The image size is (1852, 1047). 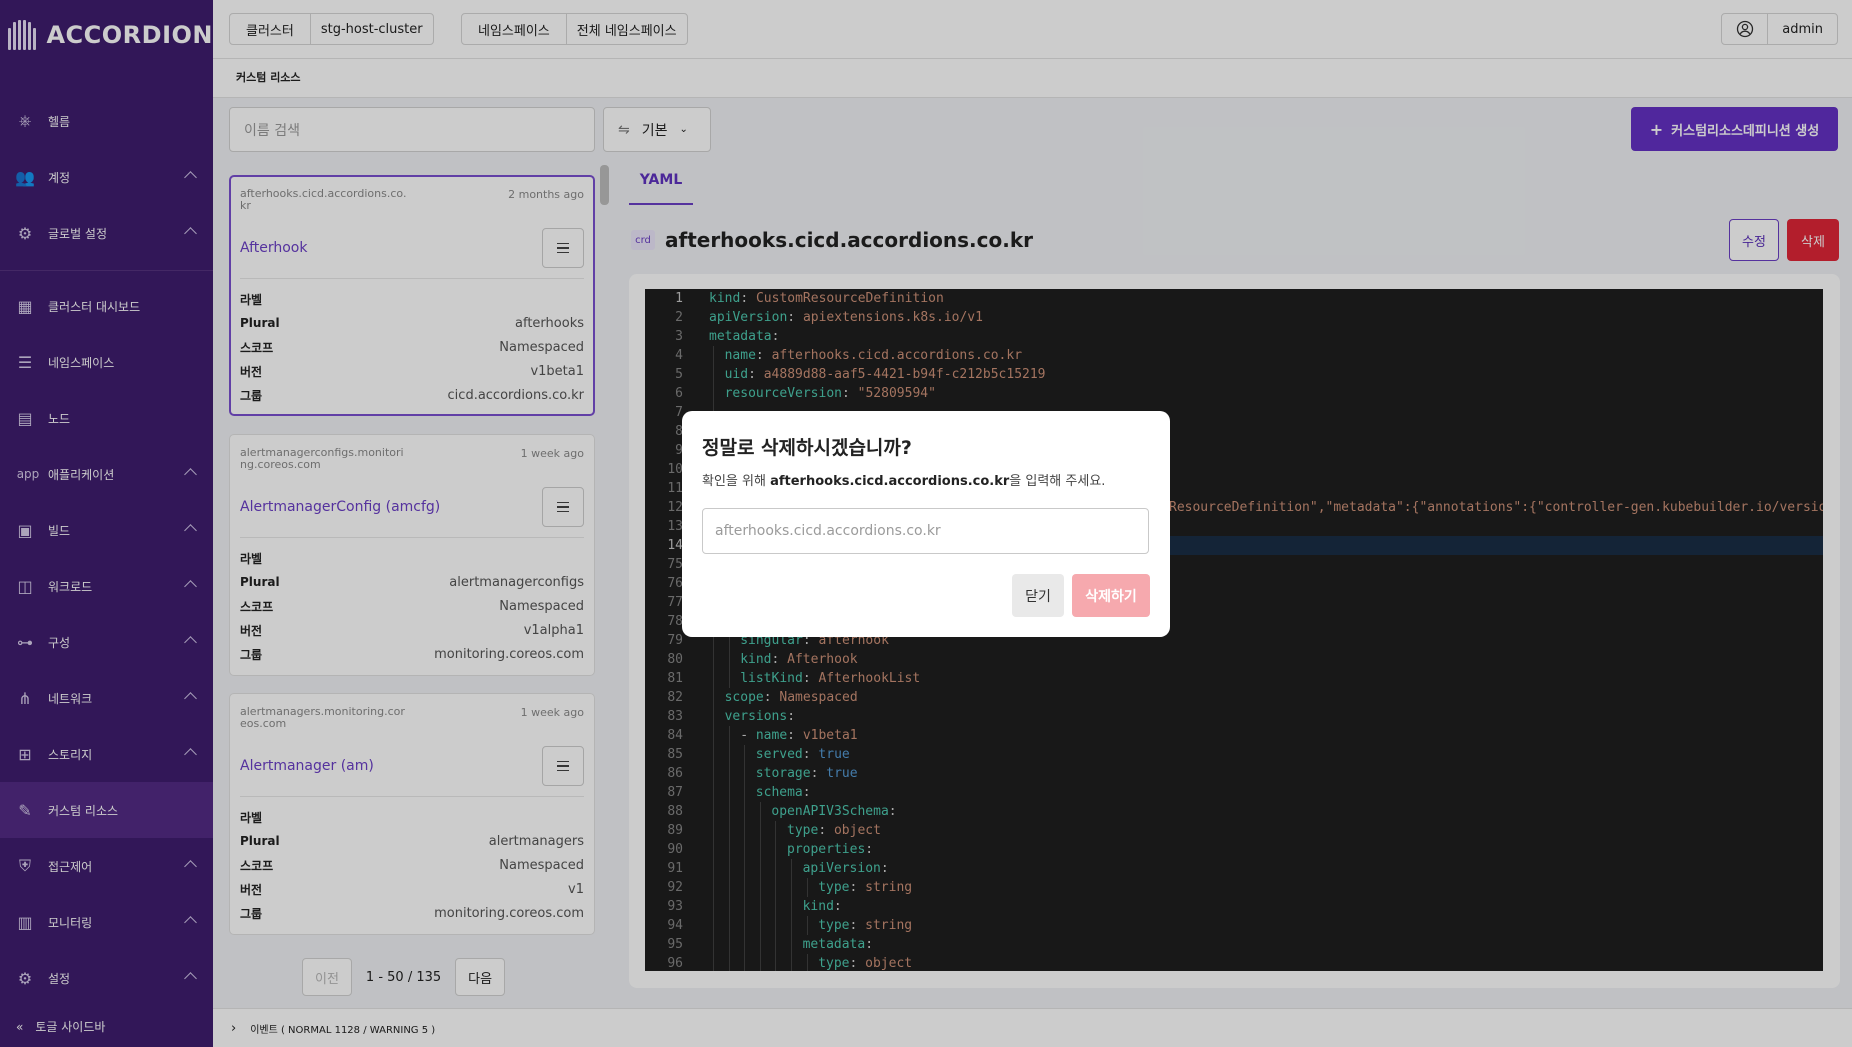 I want to click on dialog-desc-suffix: 을 입력해 주세요., so click(x=1057, y=481).